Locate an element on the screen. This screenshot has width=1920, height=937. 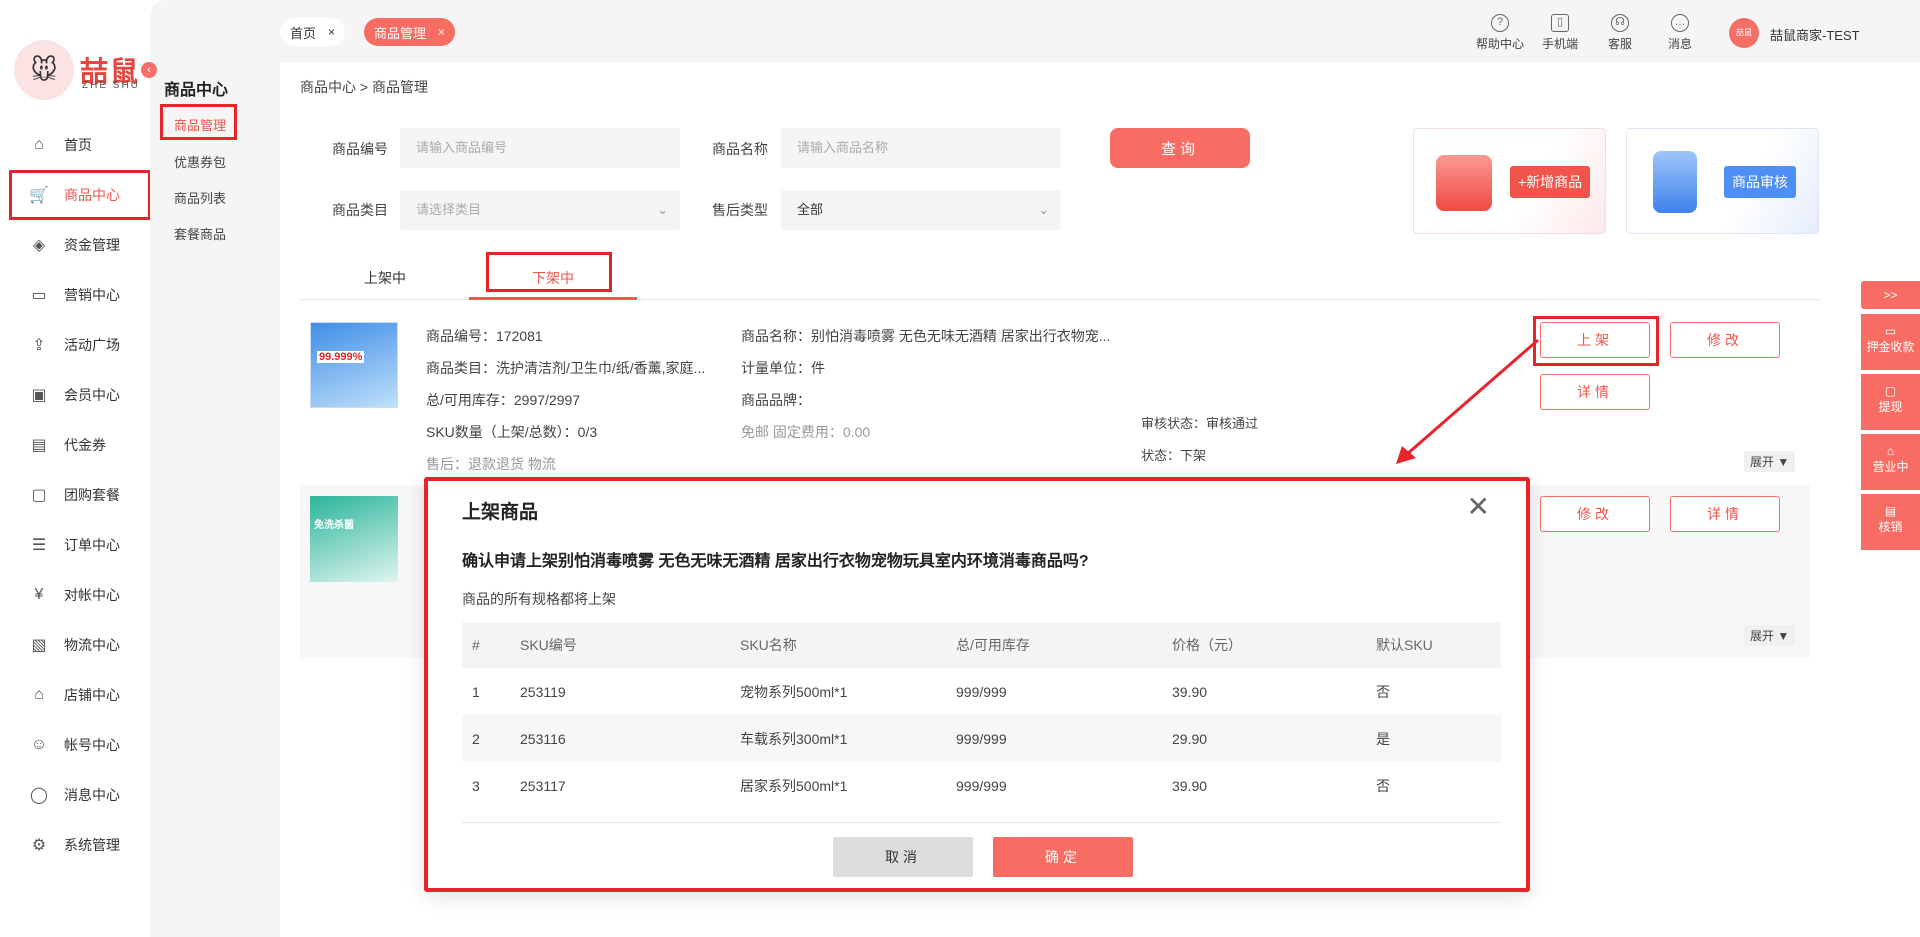
chevron-down-icon: ⌄ is located at coordinates (1043, 209).